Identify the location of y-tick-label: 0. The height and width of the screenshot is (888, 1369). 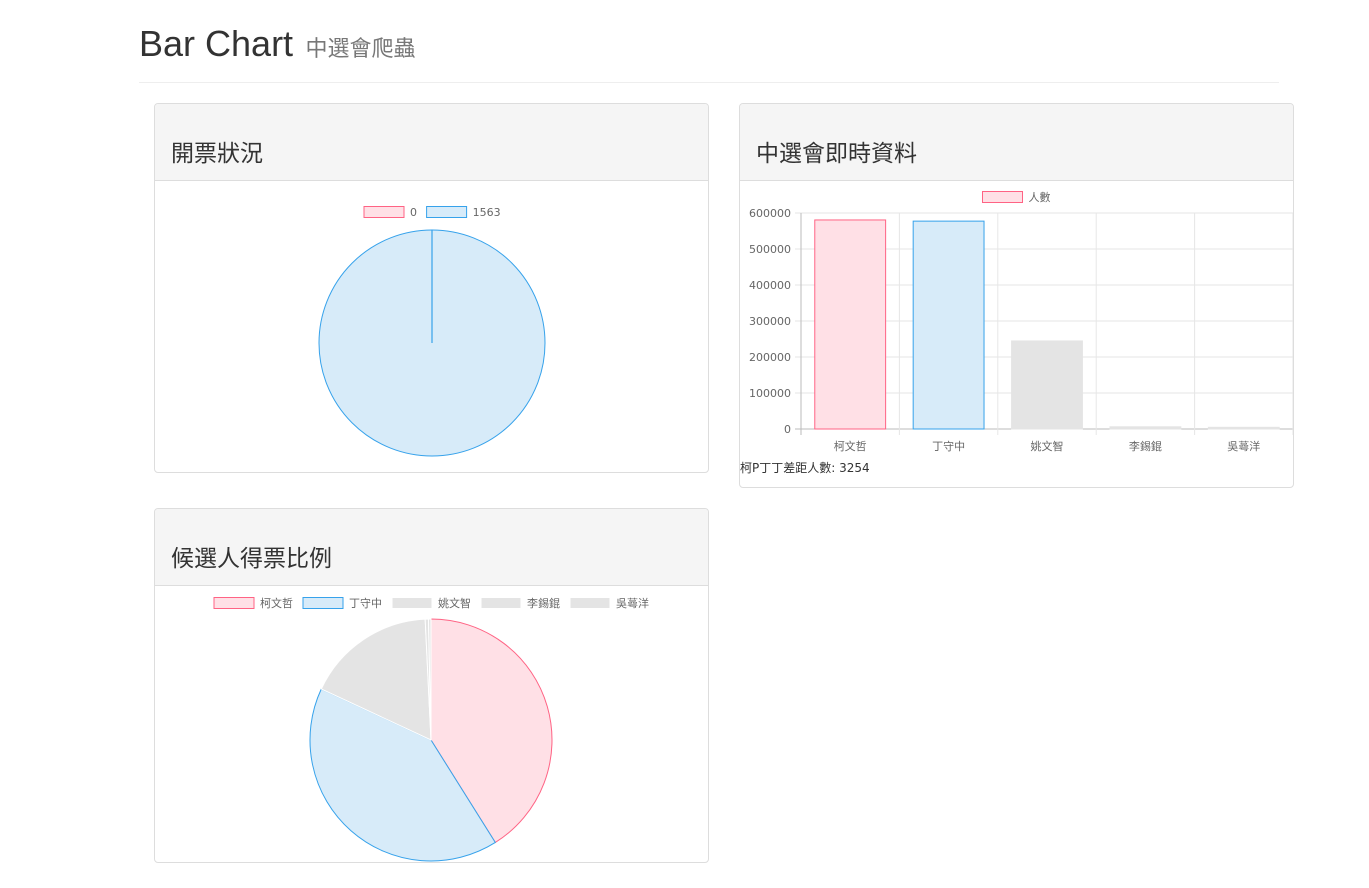
(787, 429).